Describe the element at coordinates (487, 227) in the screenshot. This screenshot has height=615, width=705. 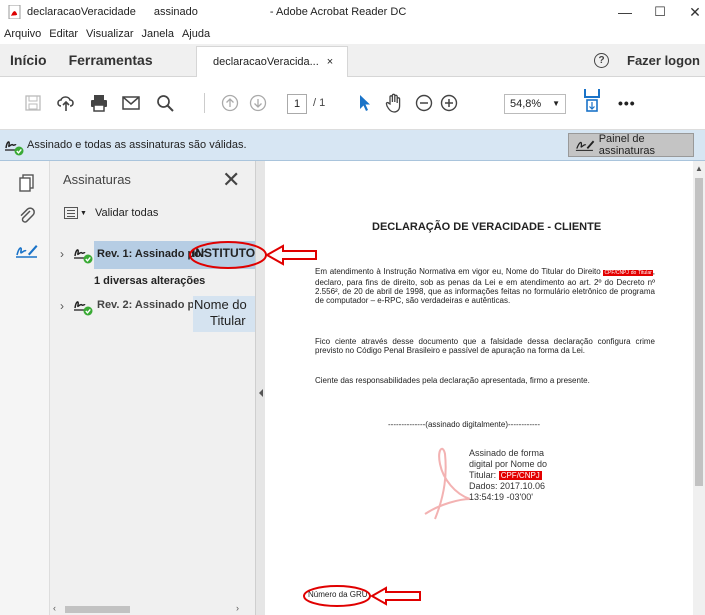
I see `document-title: DECLARAÇÃO DE VERACIDADE - CLIENTE` at that location.